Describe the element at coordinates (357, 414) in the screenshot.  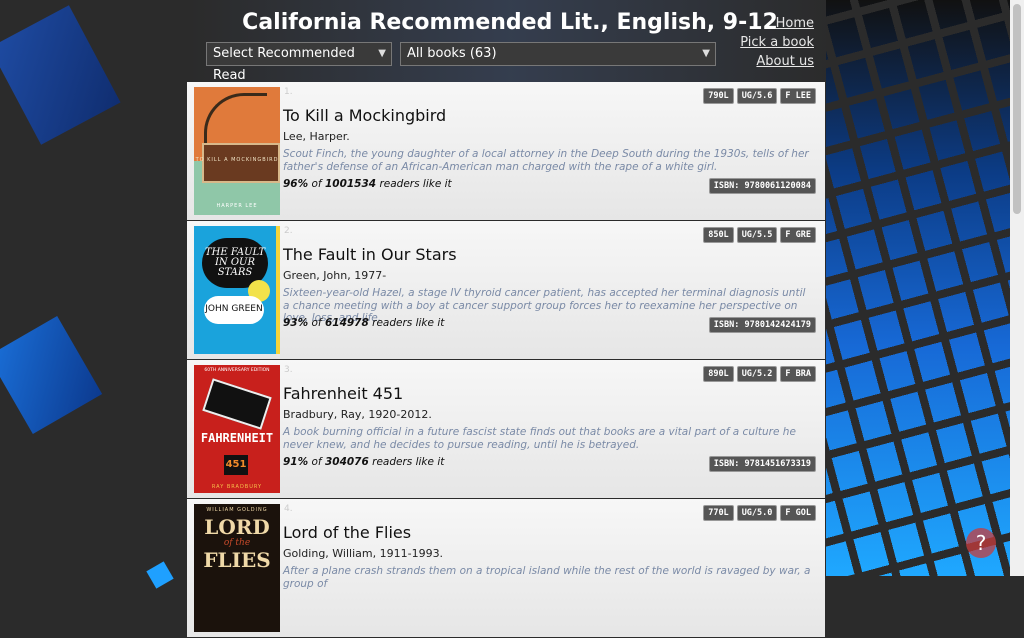
I see `book-author: Bradbury, Ray, 1920-2012.` at that location.